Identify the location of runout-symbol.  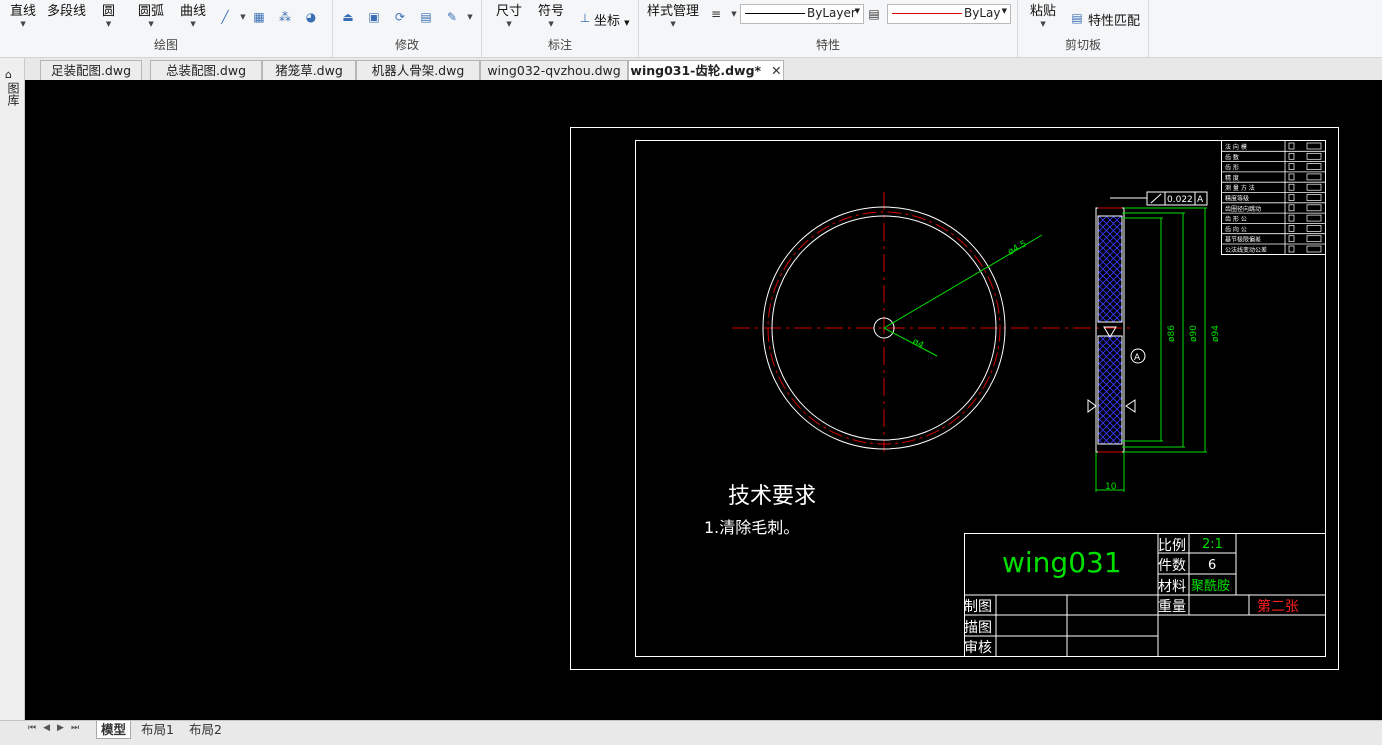
(1156, 198).